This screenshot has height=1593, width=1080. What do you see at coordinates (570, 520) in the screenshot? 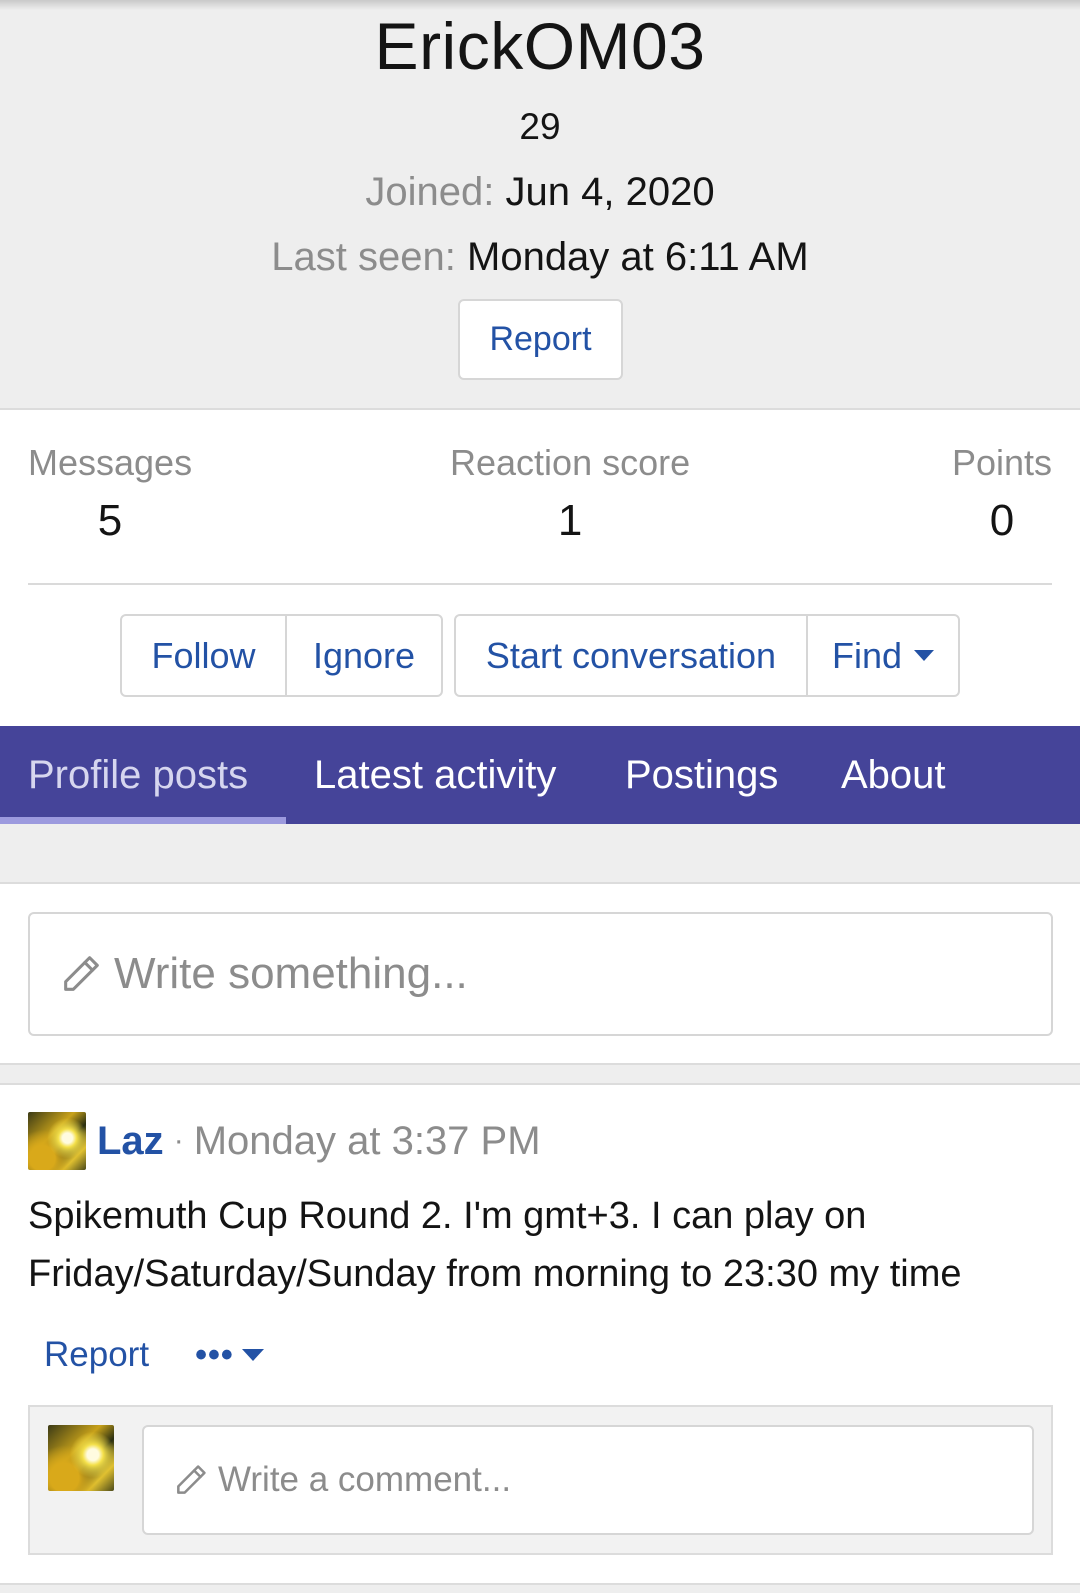
I see `stat-reaction-value: 1` at bounding box center [570, 520].